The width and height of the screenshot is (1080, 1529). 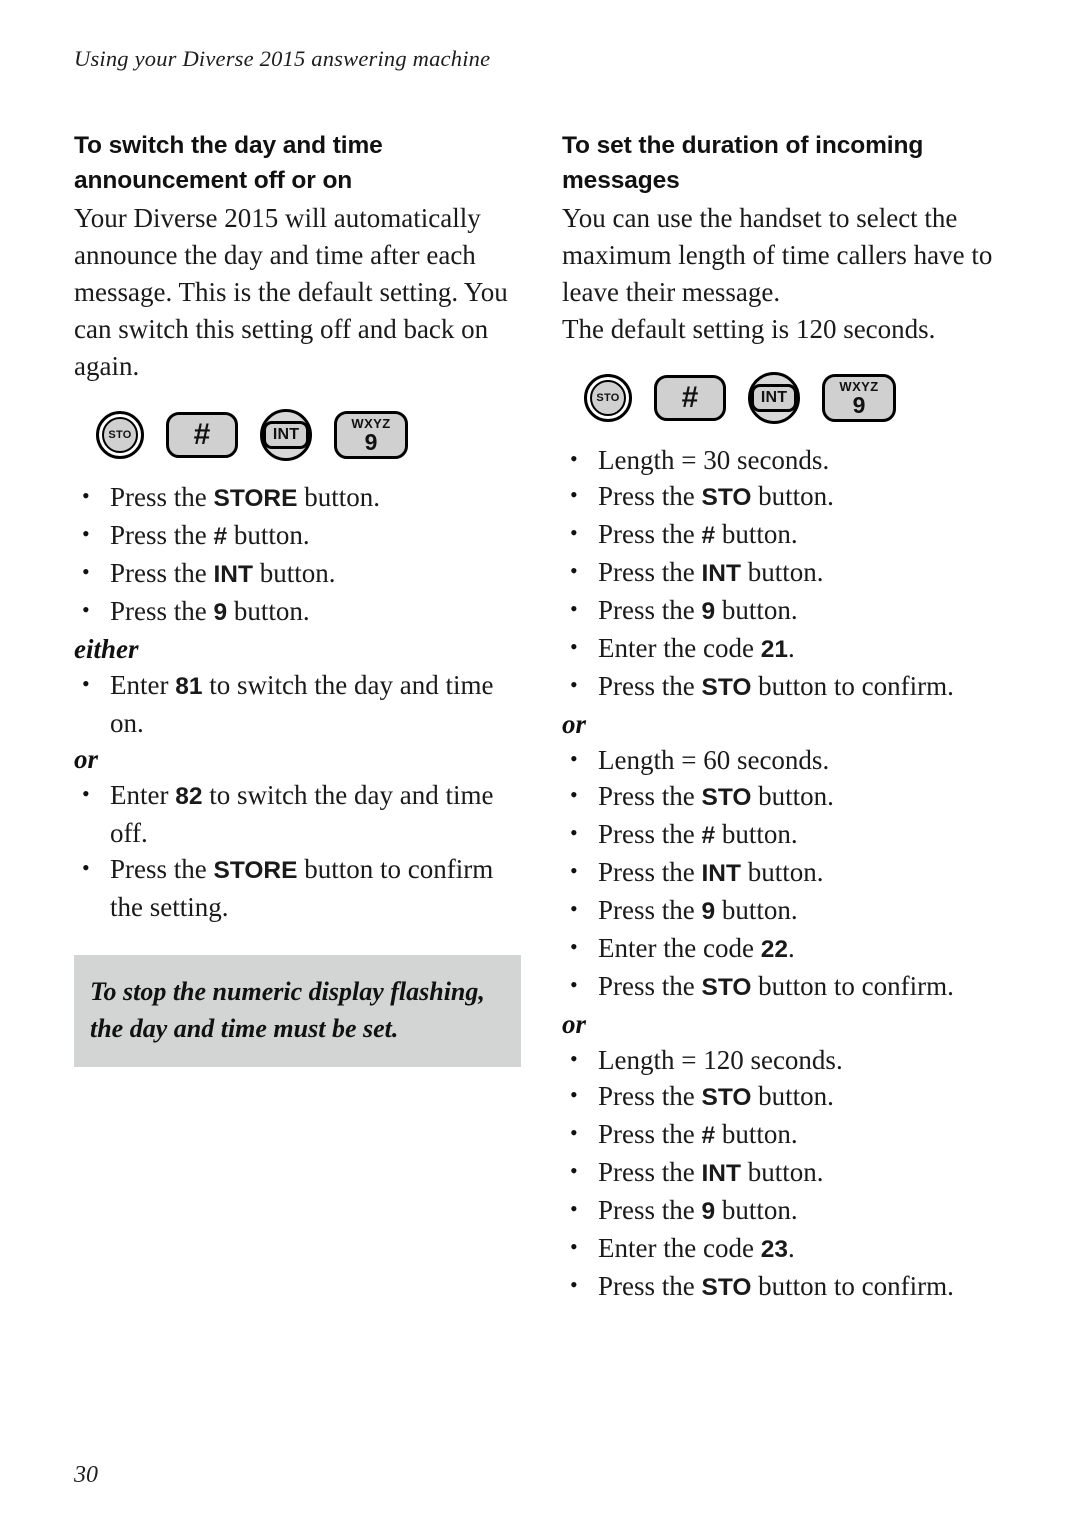 What do you see at coordinates (788, 610) in the screenshot?
I see `step-item: Press the 9 button.` at bounding box center [788, 610].